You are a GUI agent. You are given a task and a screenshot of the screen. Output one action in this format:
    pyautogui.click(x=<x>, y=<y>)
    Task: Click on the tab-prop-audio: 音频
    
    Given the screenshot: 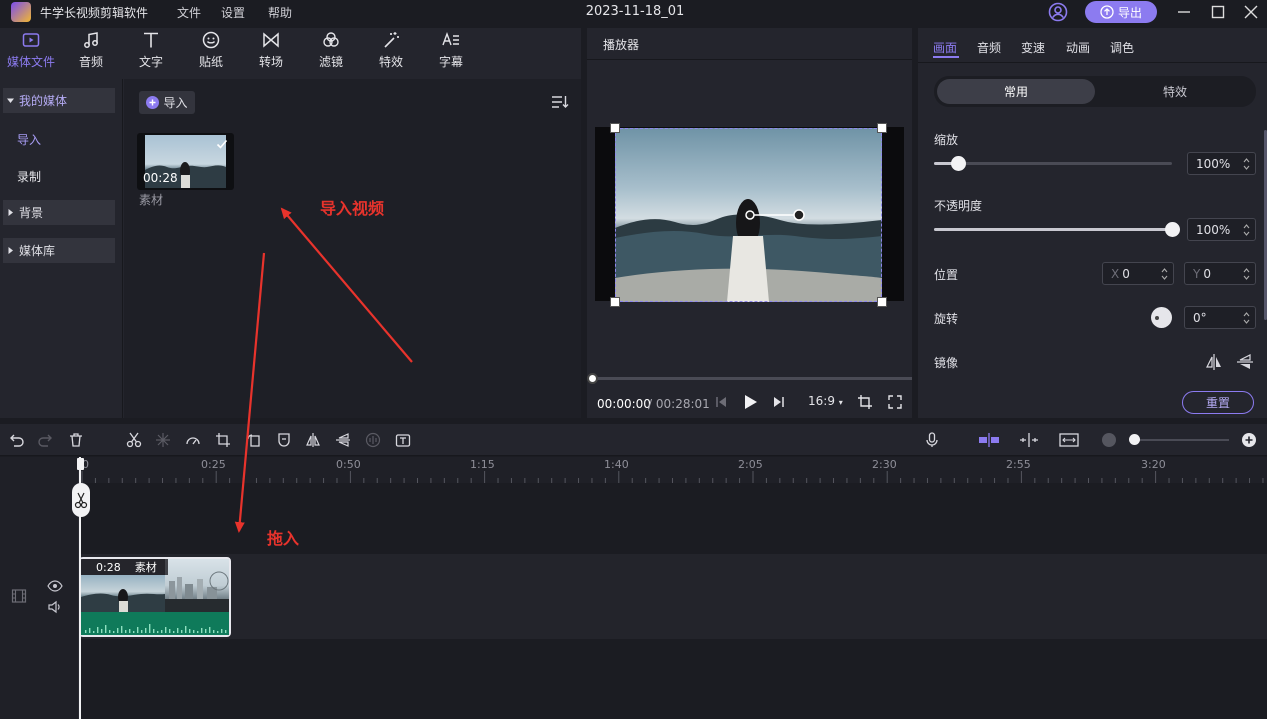 What is the action you would take?
    pyautogui.click(x=989, y=47)
    